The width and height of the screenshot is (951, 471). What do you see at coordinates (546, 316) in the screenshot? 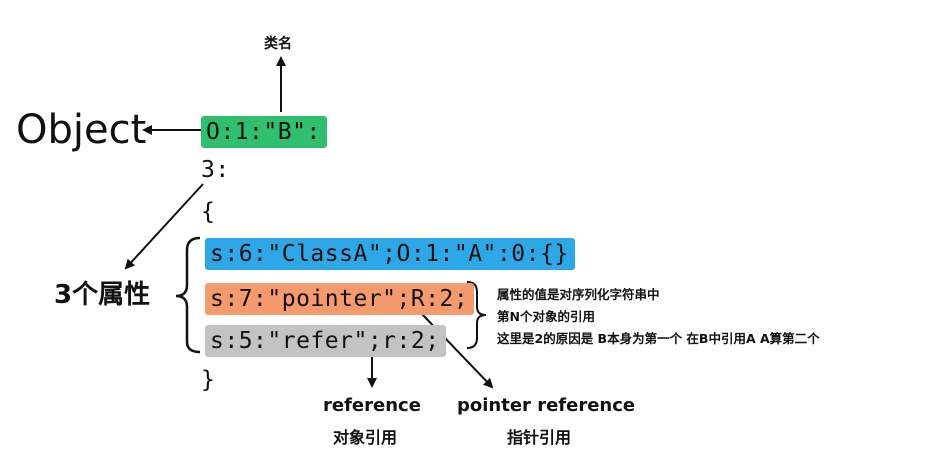
I see `note-line-2: 第N个对象的引用` at bounding box center [546, 316].